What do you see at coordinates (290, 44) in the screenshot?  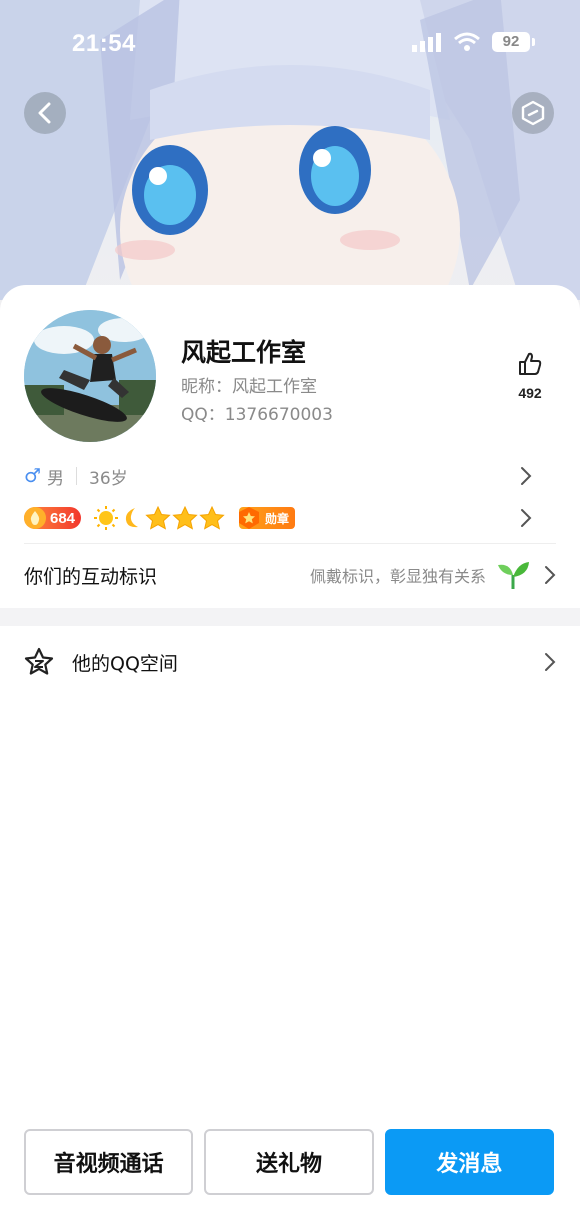 I see `status-bar: 21:54 92` at bounding box center [290, 44].